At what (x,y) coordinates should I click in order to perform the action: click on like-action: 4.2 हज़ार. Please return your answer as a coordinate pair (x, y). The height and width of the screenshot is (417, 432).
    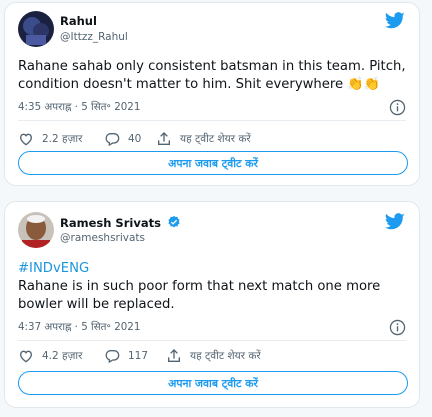
    Looking at the image, I should click on (50, 356).